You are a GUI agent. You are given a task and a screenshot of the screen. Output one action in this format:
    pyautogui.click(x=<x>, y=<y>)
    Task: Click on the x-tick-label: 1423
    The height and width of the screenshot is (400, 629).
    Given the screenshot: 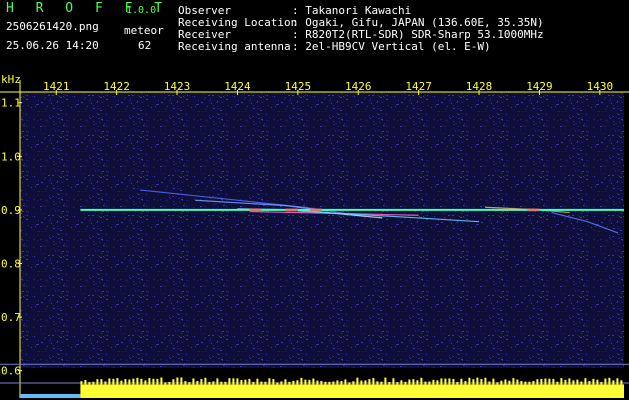 What is the action you would take?
    pyautogui.click(x=177, y=86)
    